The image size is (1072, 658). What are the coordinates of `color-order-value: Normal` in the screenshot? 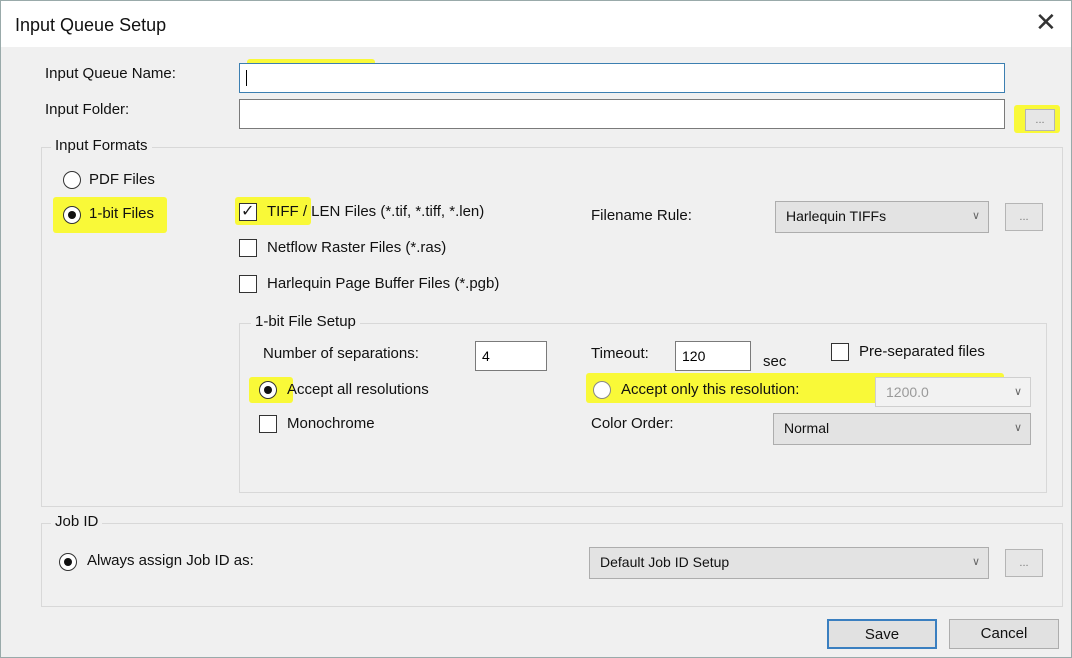 It's located at (807, 428).